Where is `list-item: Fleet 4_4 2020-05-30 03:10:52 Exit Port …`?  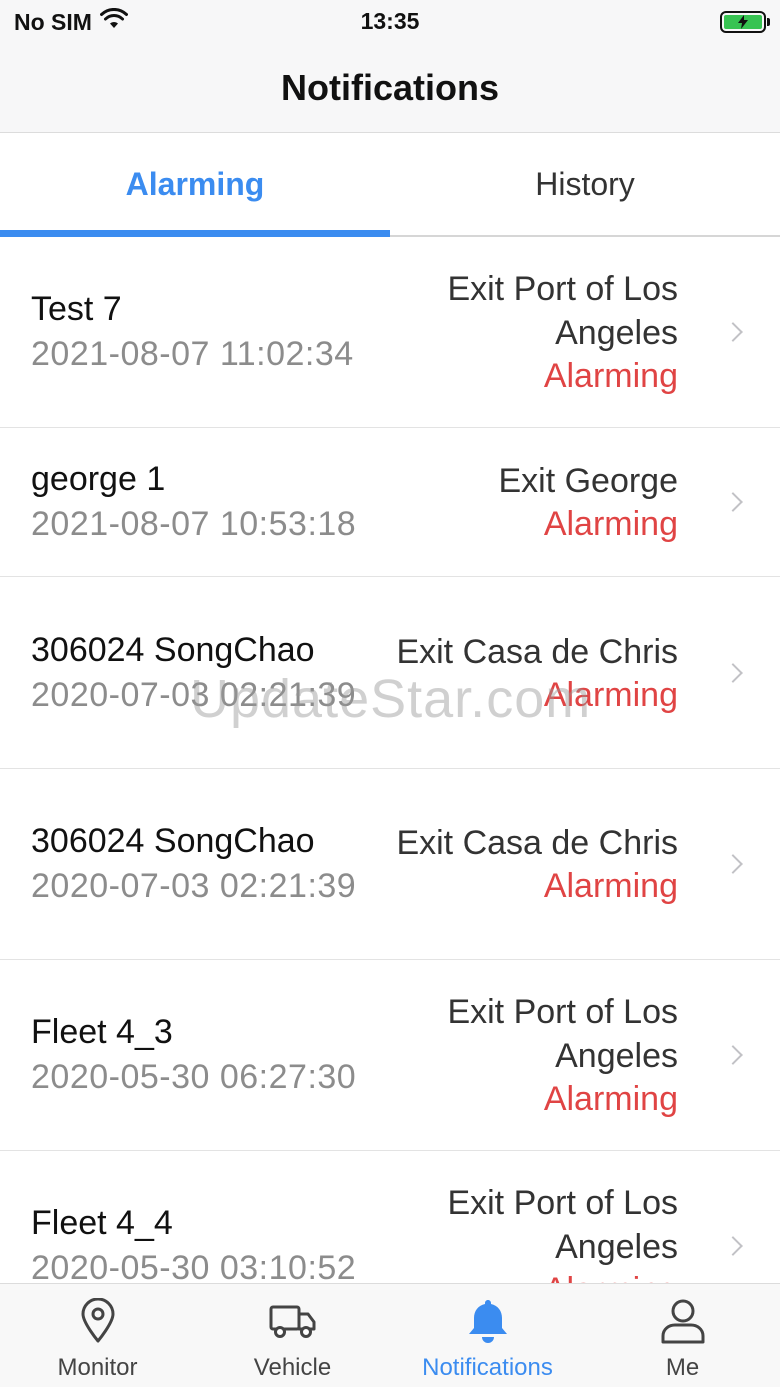 list-item: Fleet 4_4 2020-05-30 03:10:52 Exit Port … is located at coordinates (390, 1217).